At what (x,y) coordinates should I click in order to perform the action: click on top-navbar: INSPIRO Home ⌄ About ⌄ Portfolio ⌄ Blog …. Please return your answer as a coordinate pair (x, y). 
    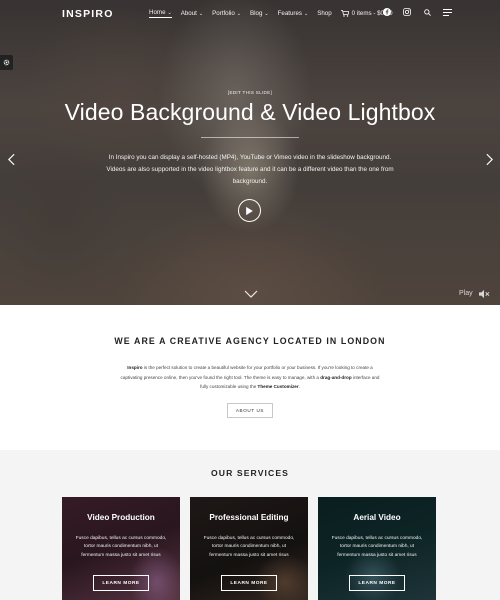
    Looking at the image, I should click on (250, 14).